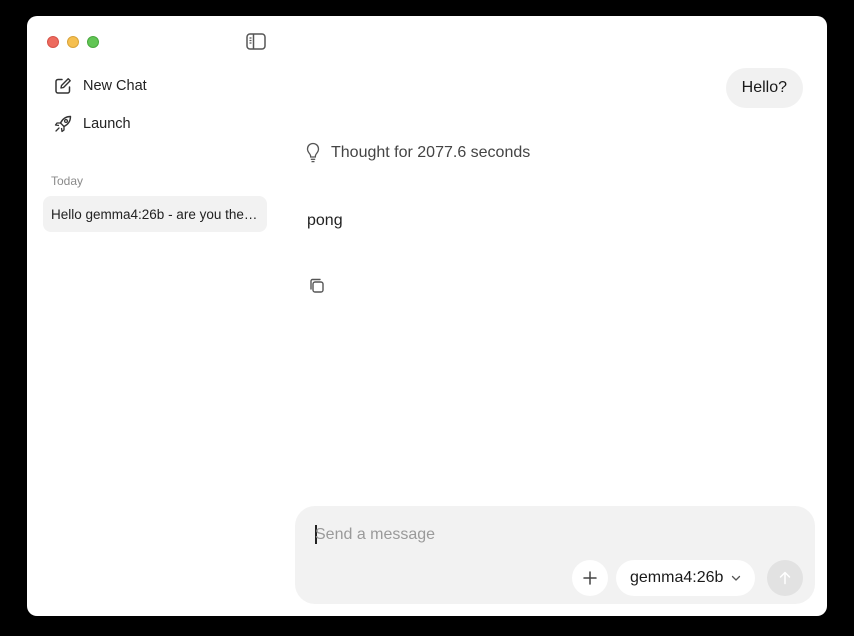  I want to click on arrow-up-icon, so click(785, 578).